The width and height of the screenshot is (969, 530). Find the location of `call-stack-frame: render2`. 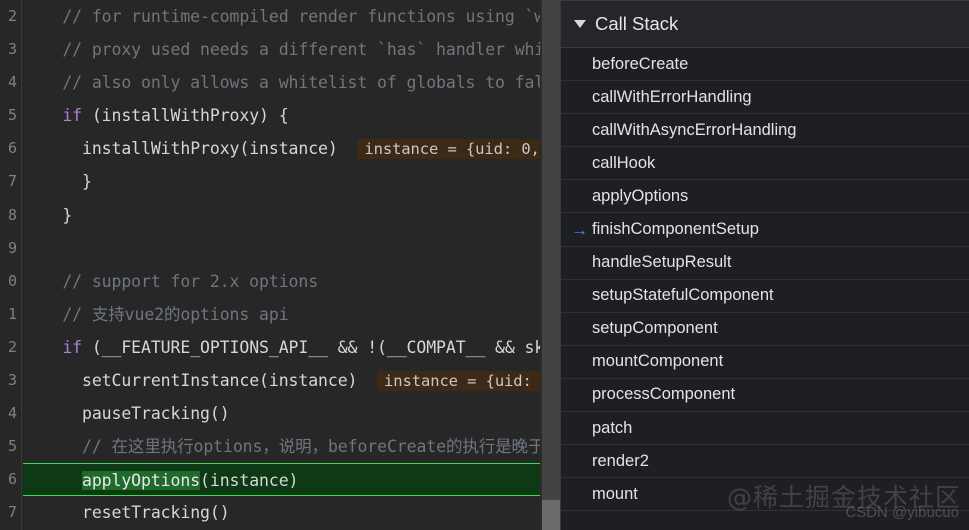

call-stack-frame: render2 is located at coordinates (765, 462).